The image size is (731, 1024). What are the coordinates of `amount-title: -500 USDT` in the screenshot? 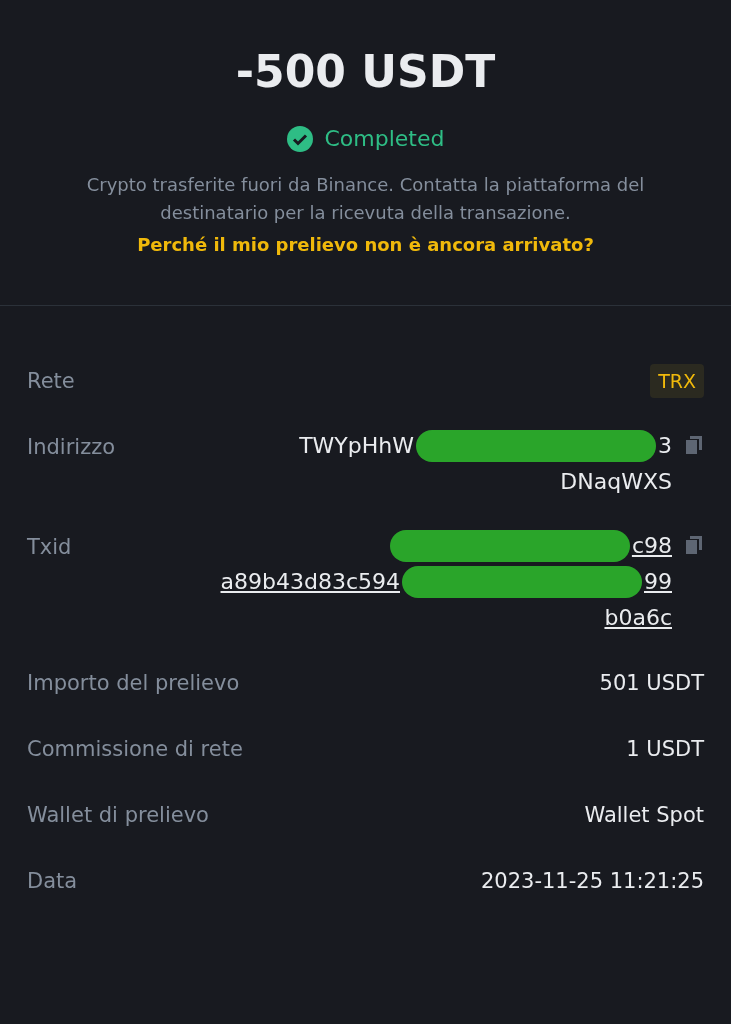 It's located at (365, 72).